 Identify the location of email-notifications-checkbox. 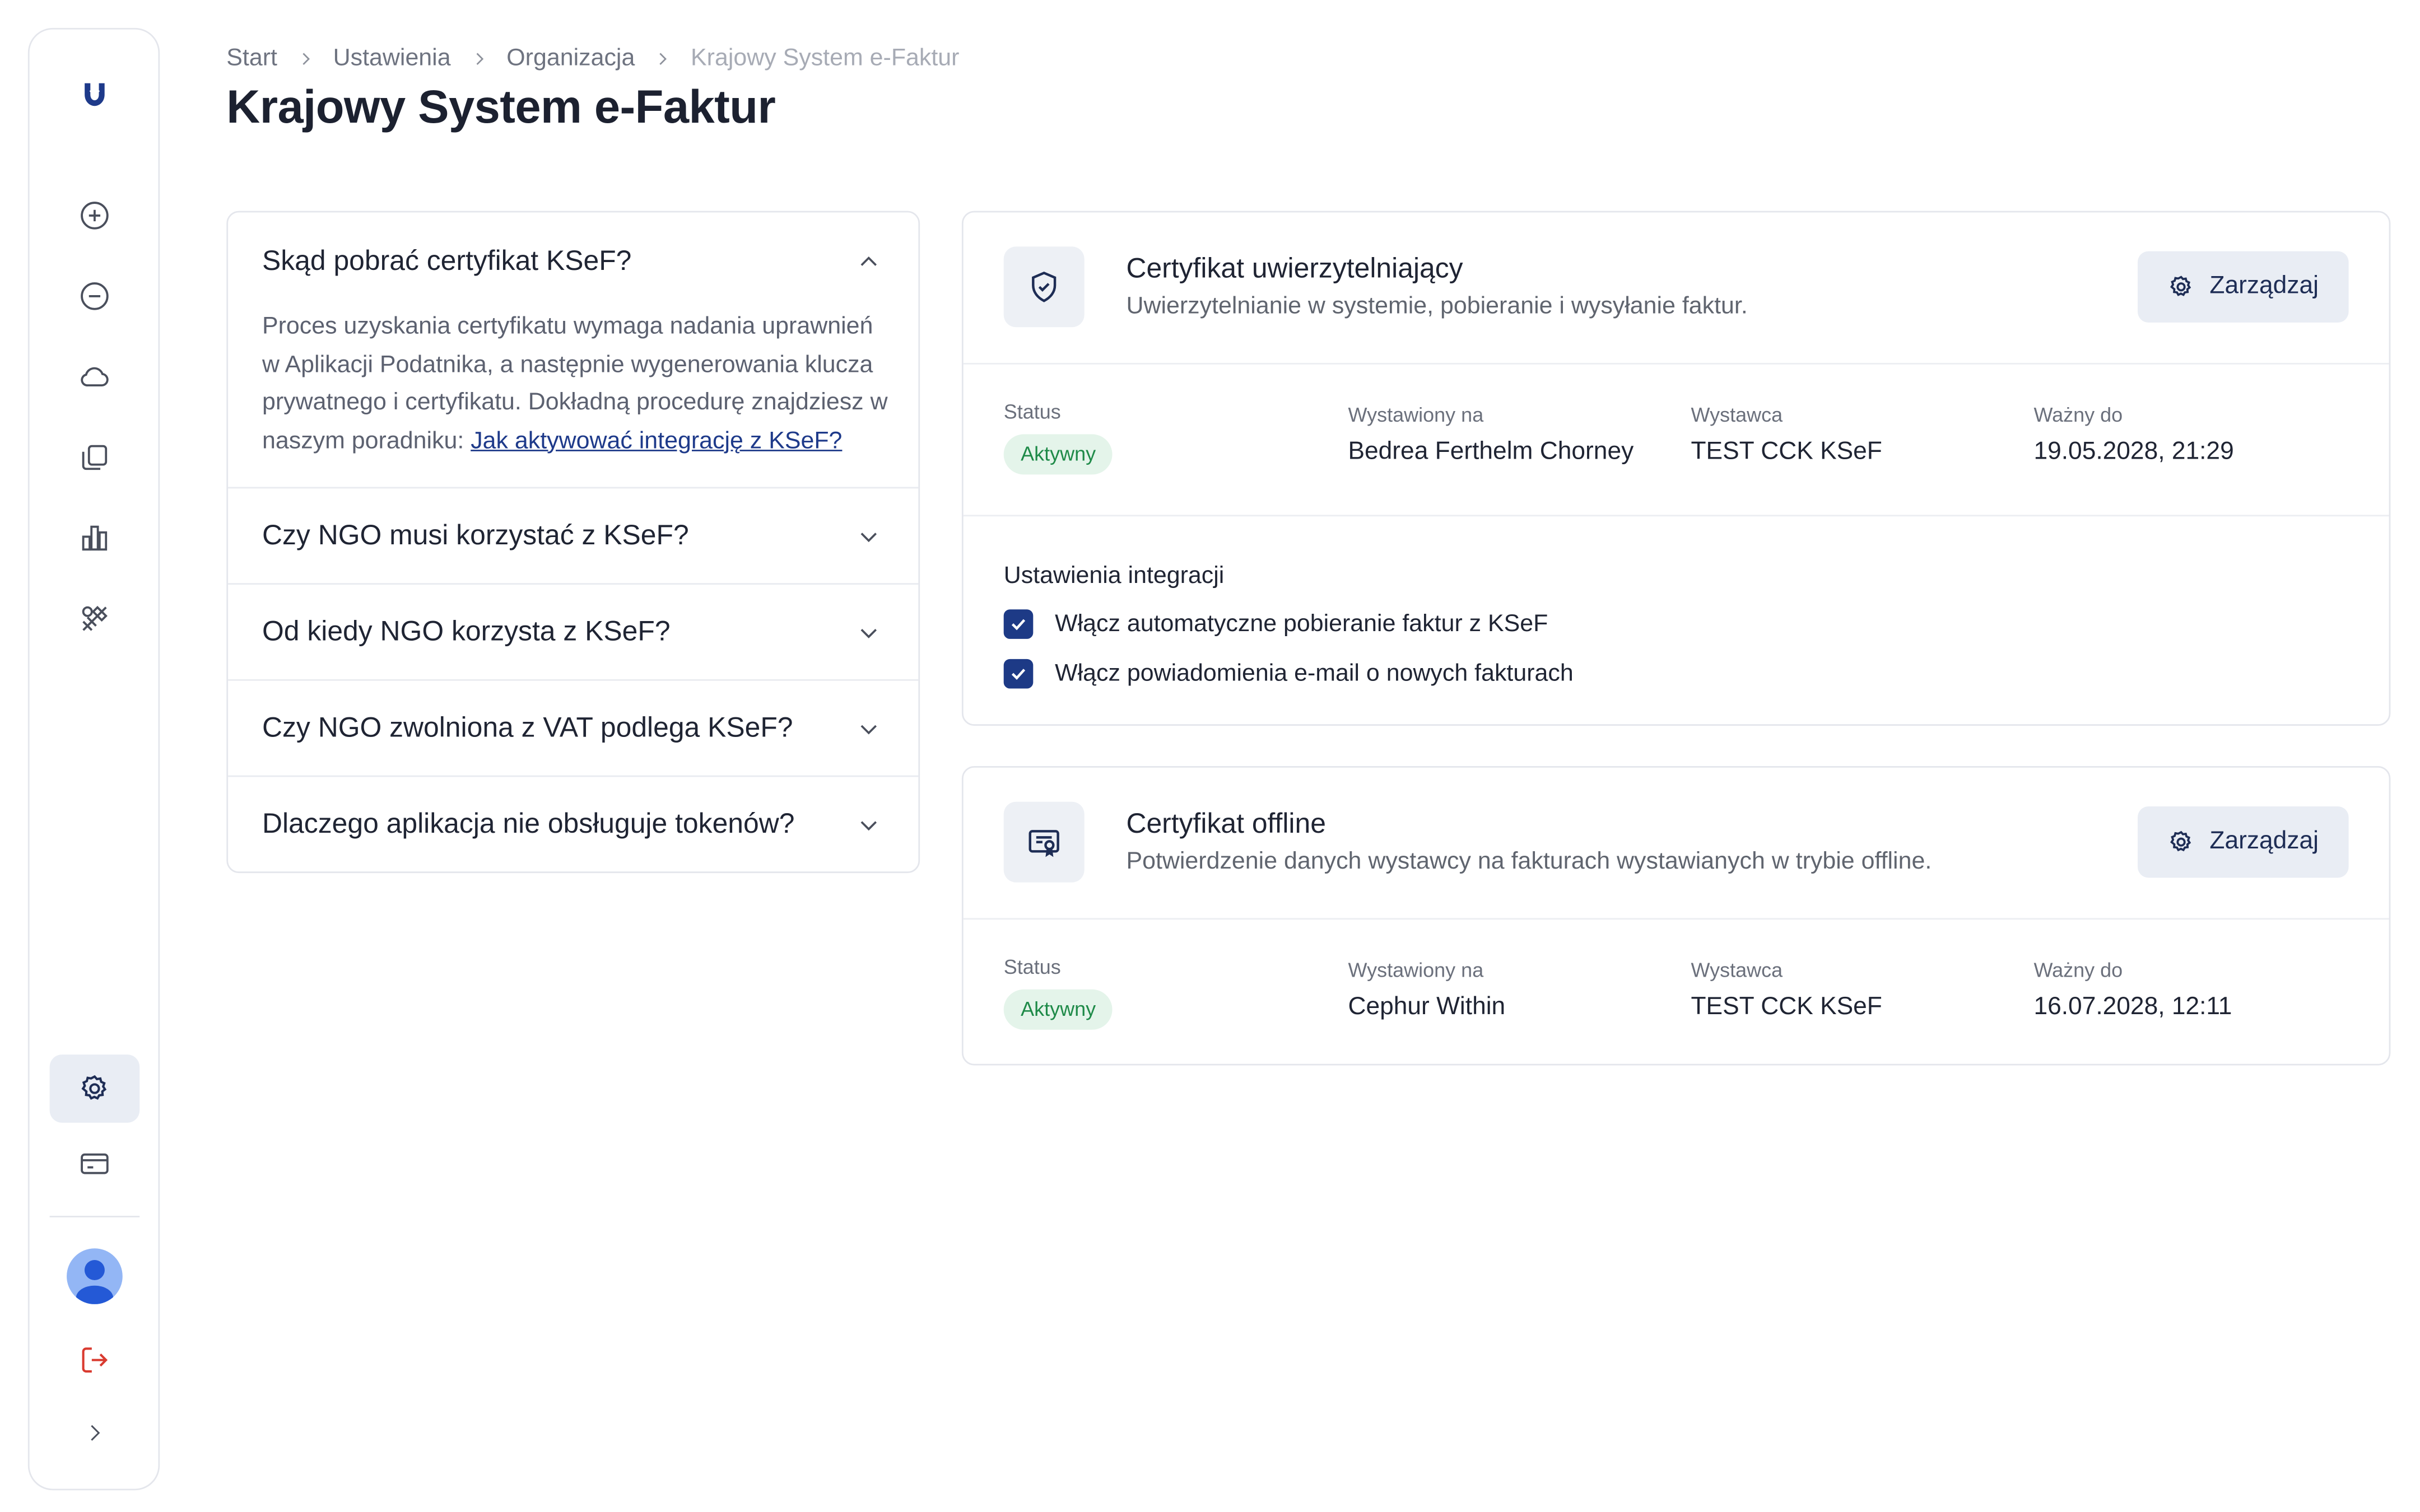
(1019, 674).